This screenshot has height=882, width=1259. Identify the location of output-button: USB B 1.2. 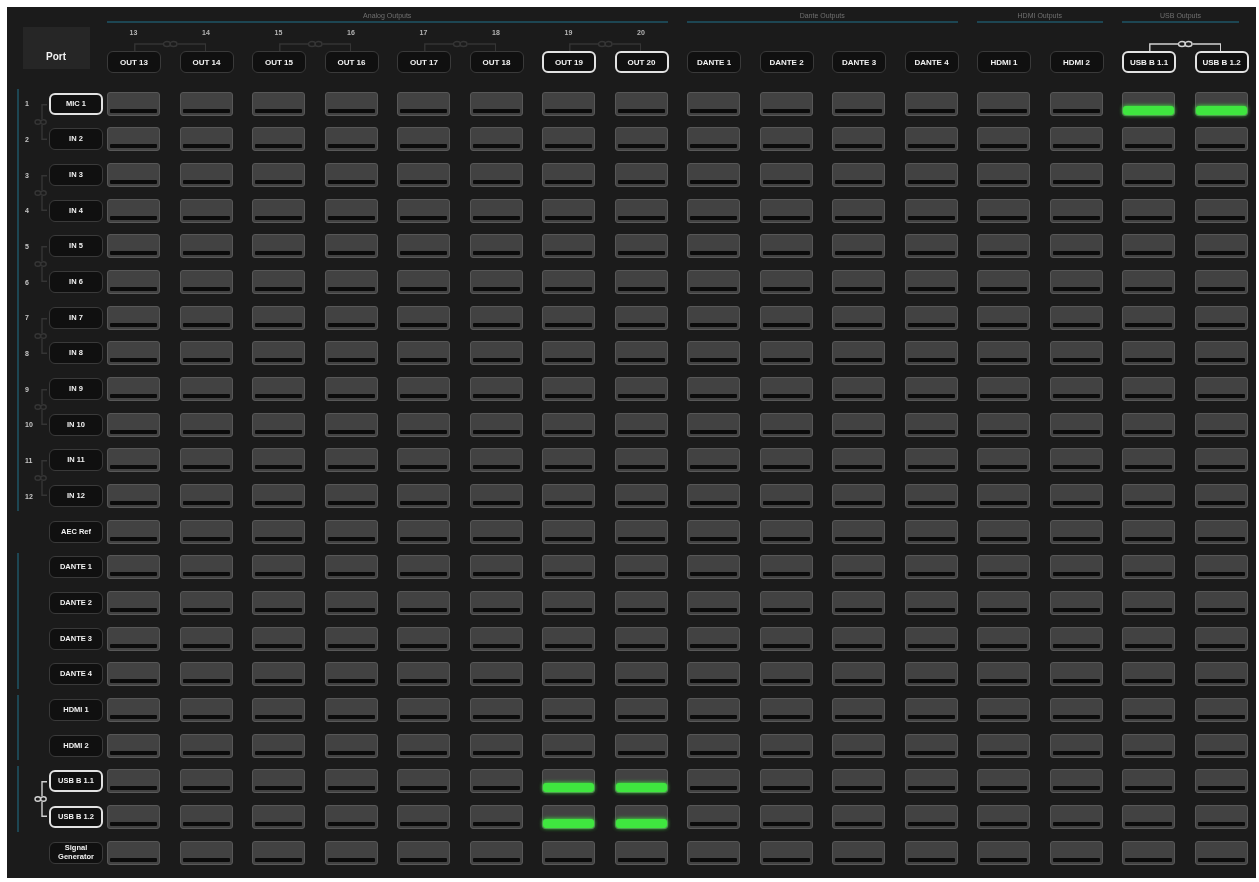
(1221, 62).